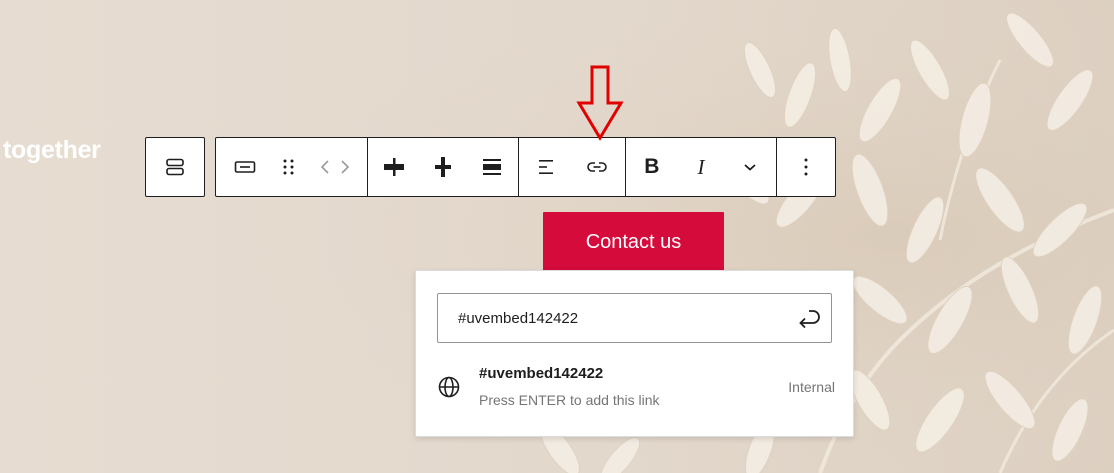  What do you see at coordinates (449, 387) in the screenshot?
I see `globe-icon` at bounding box center [449, 387].